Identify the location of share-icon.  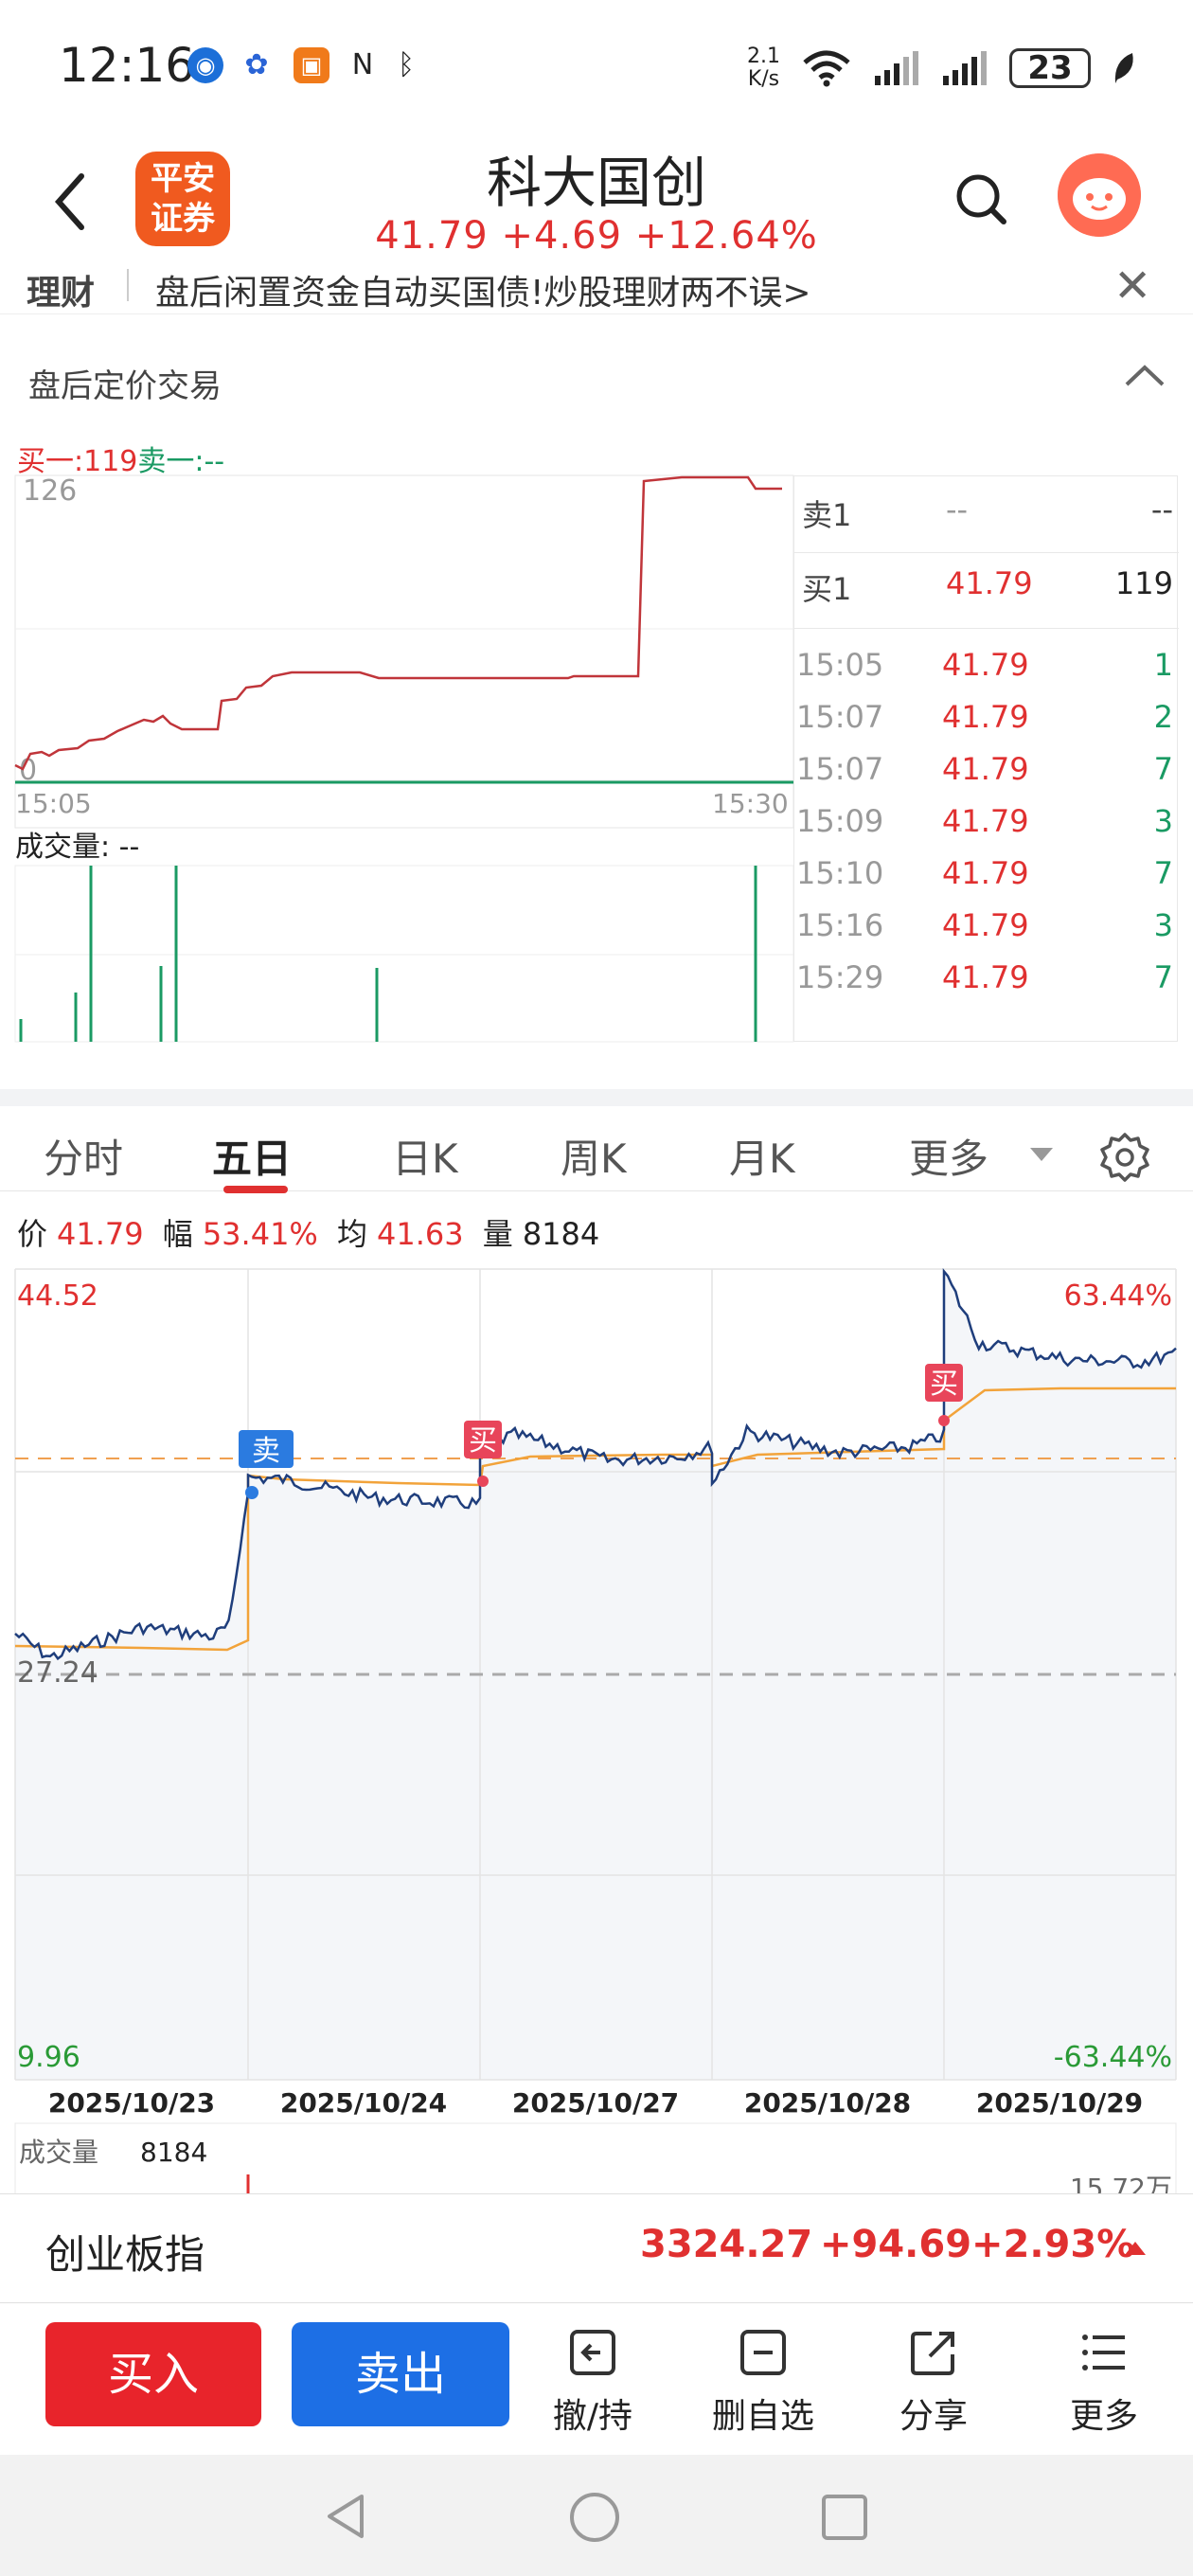
(932, 2353).